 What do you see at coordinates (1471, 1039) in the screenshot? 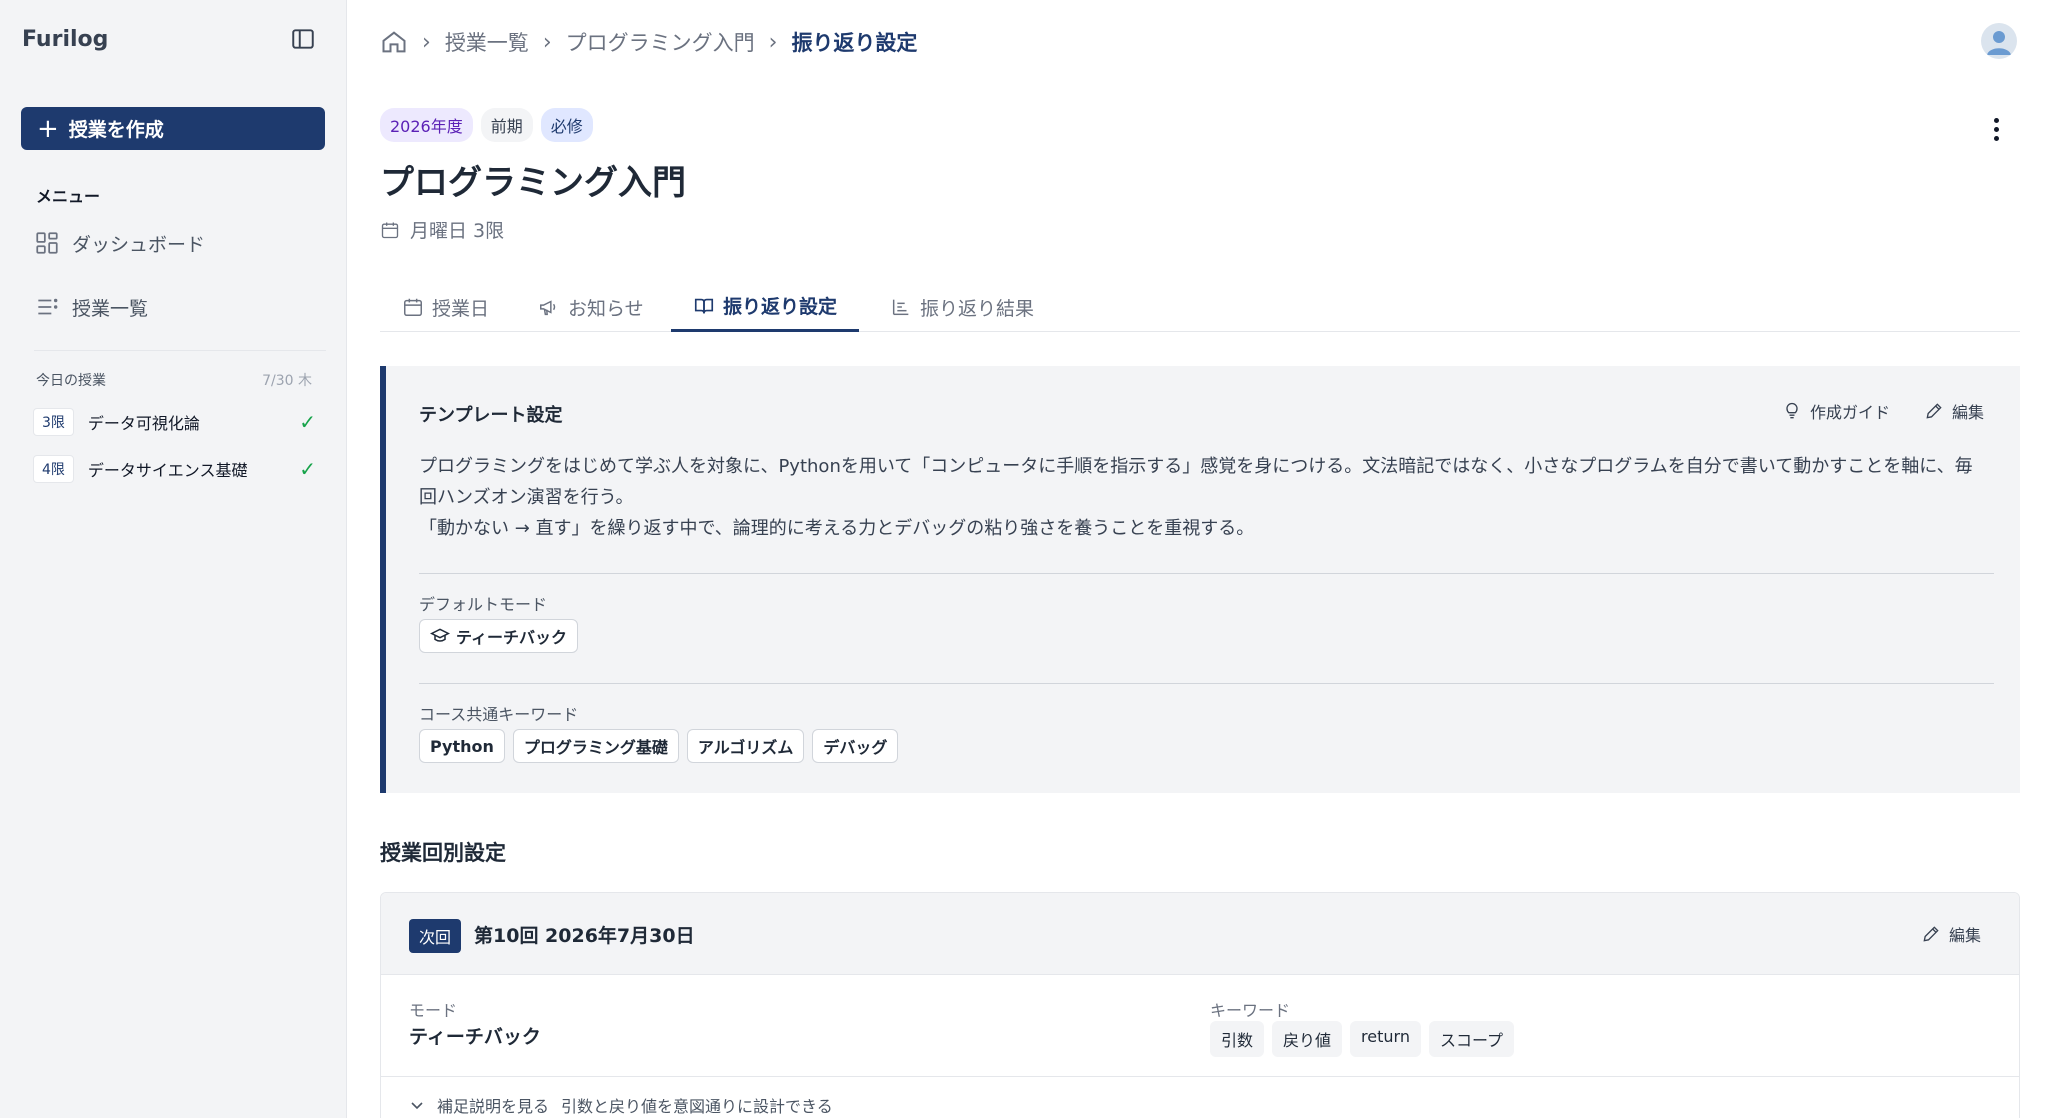
I see `keyword-chip: スコープ` at bounding box center [1471, 1039].